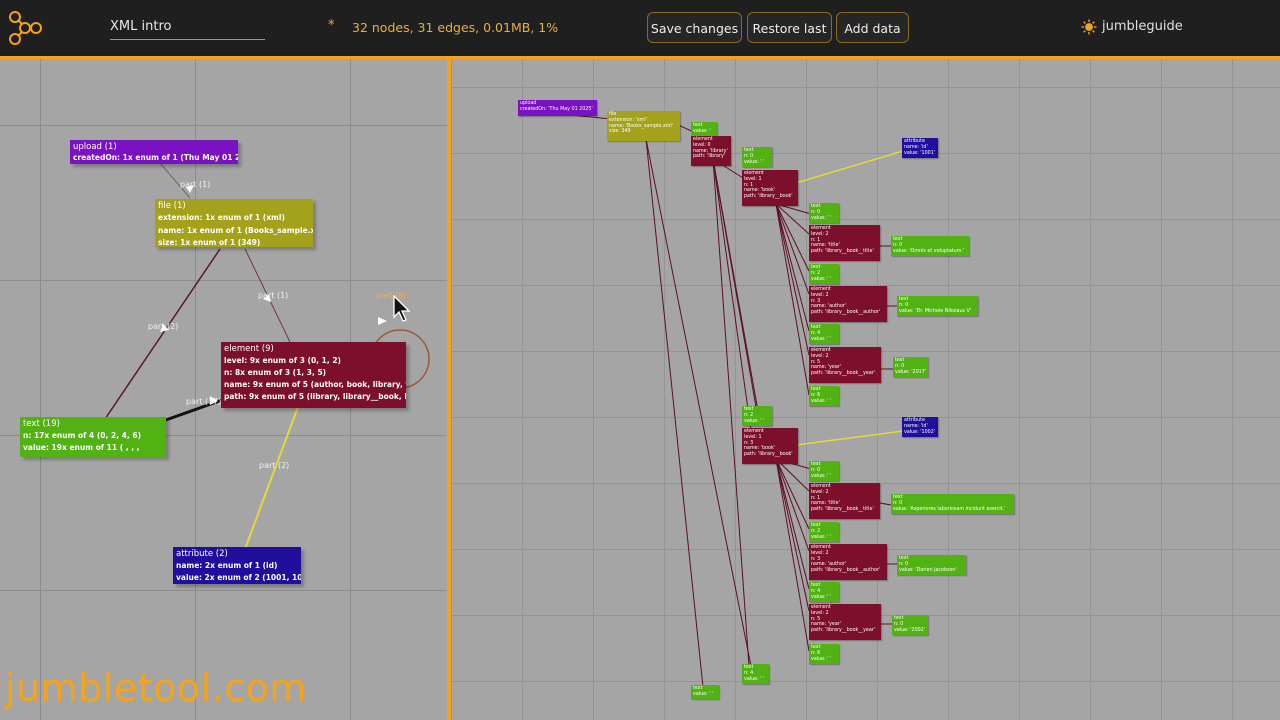 This screenshot has width=1280, height=720. I want to click on restore-last-button: Restore last, so click(789, 27).